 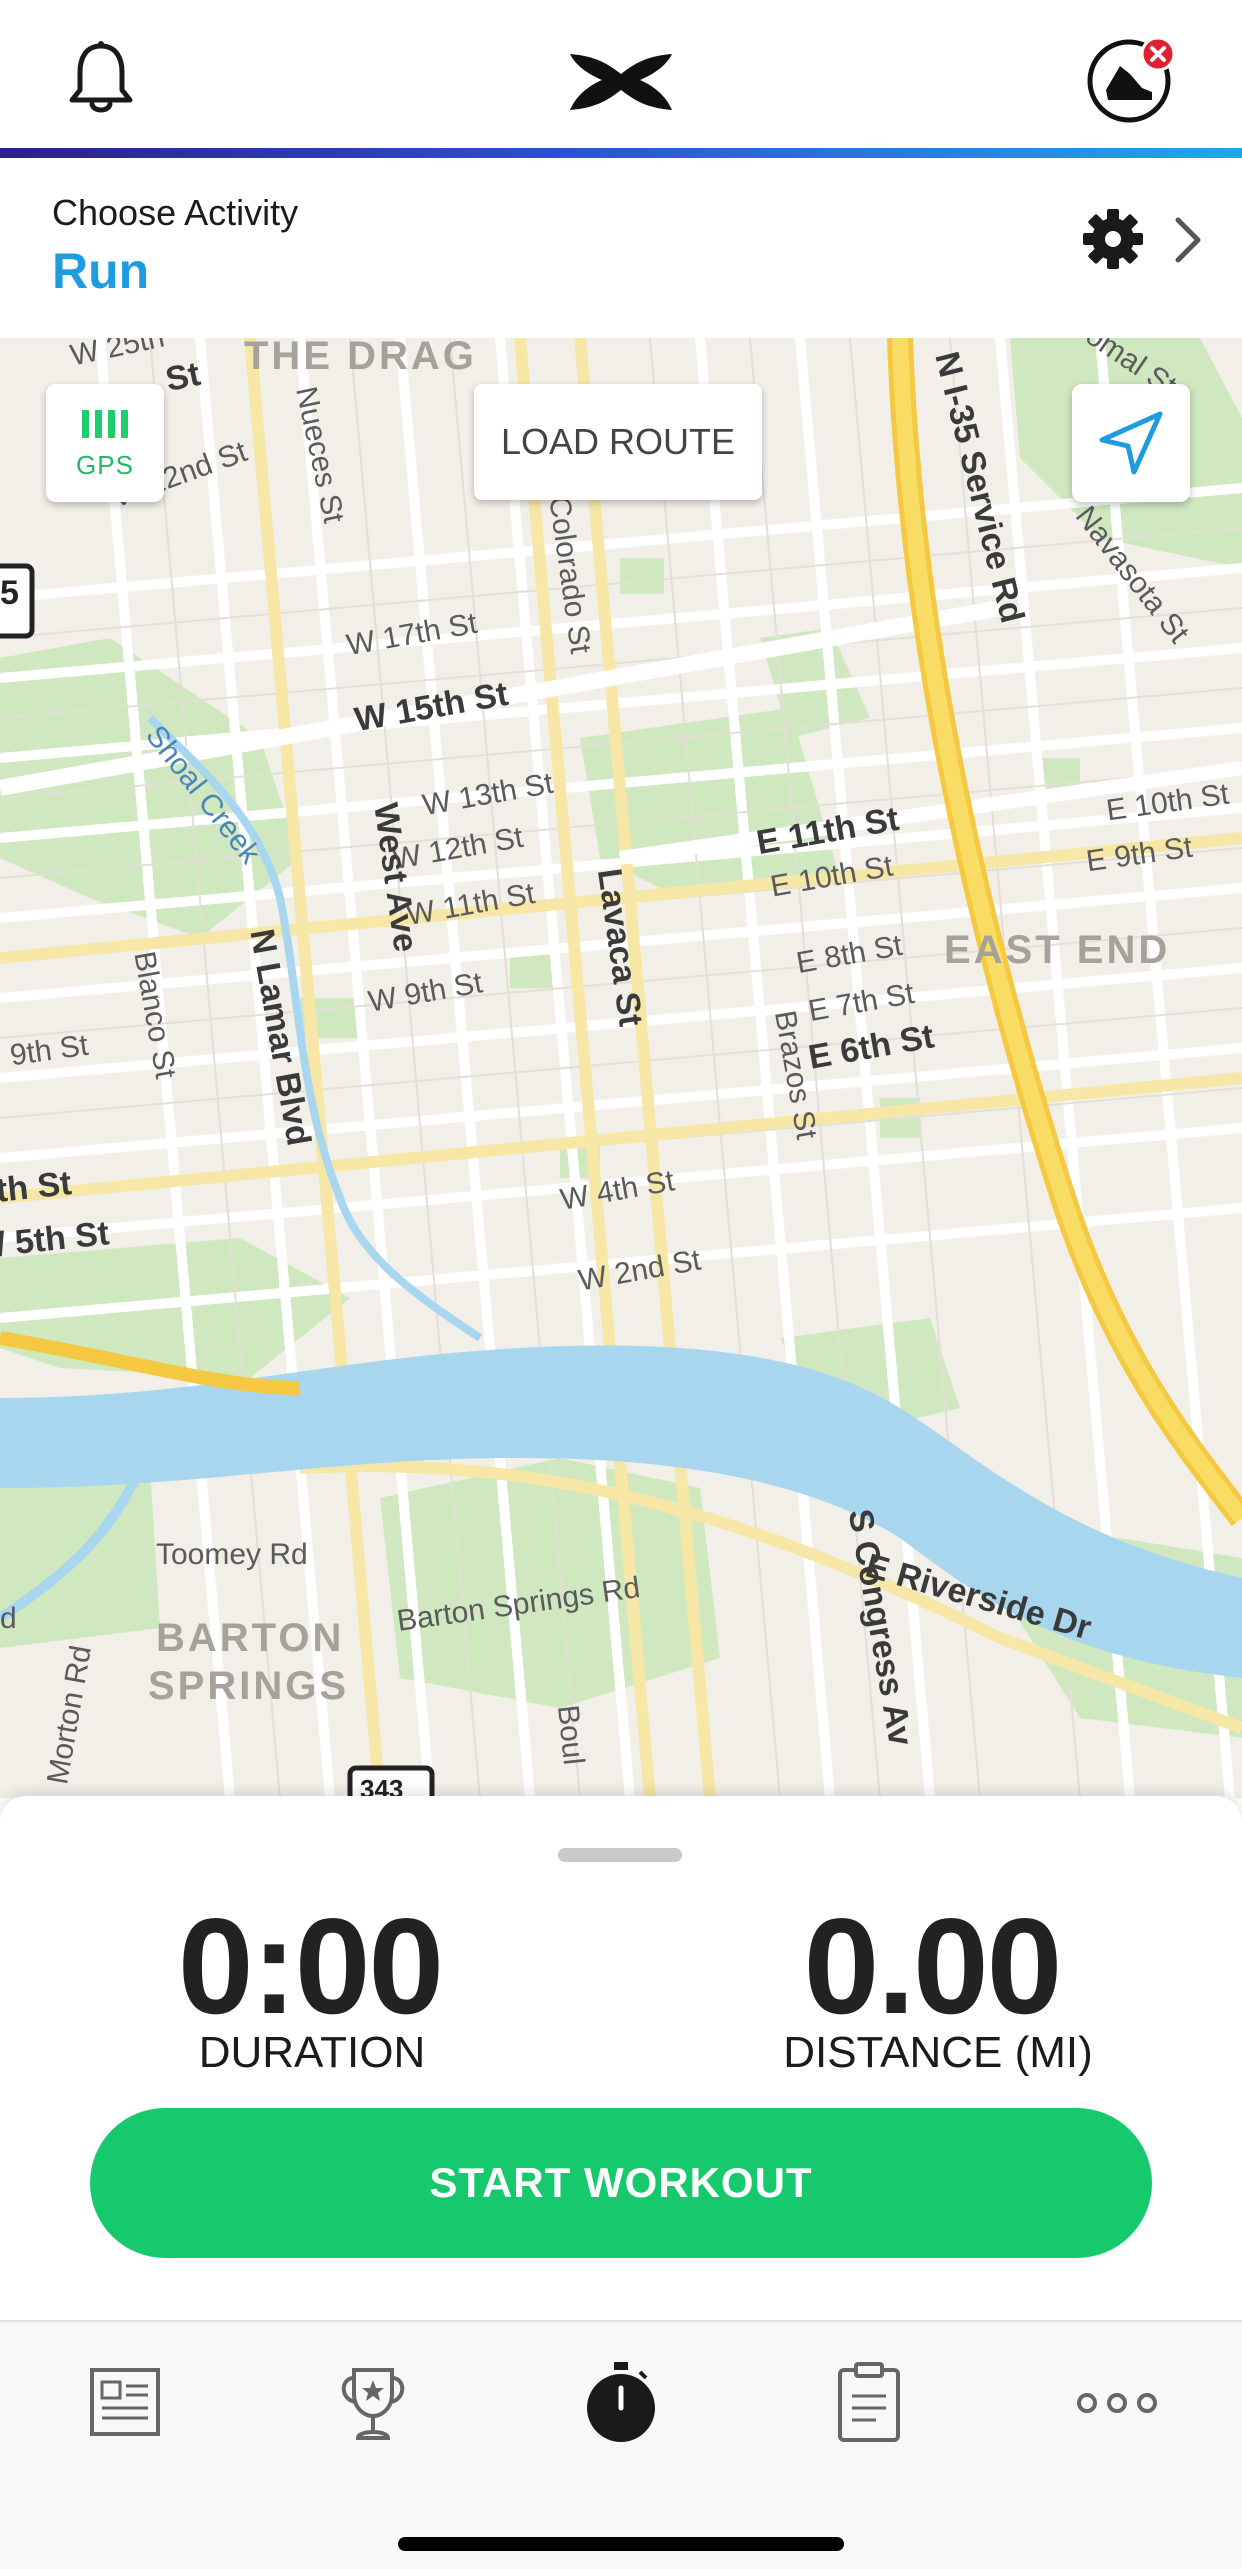 I want to click on map-label-boulder: Boul, so click(x=570, y=1735).